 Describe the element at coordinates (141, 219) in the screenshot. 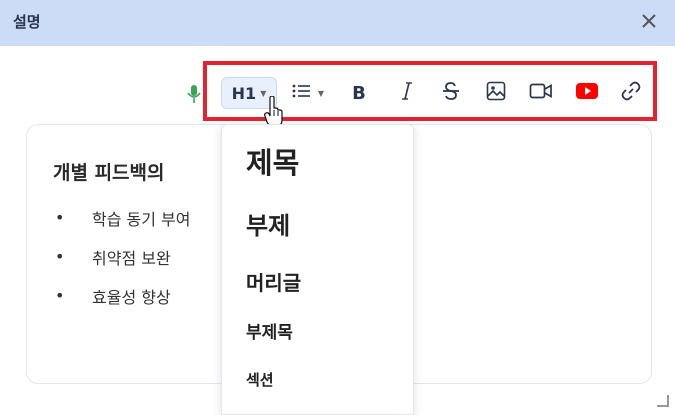

I see `list-item: 학습 동기 부여` at that location.